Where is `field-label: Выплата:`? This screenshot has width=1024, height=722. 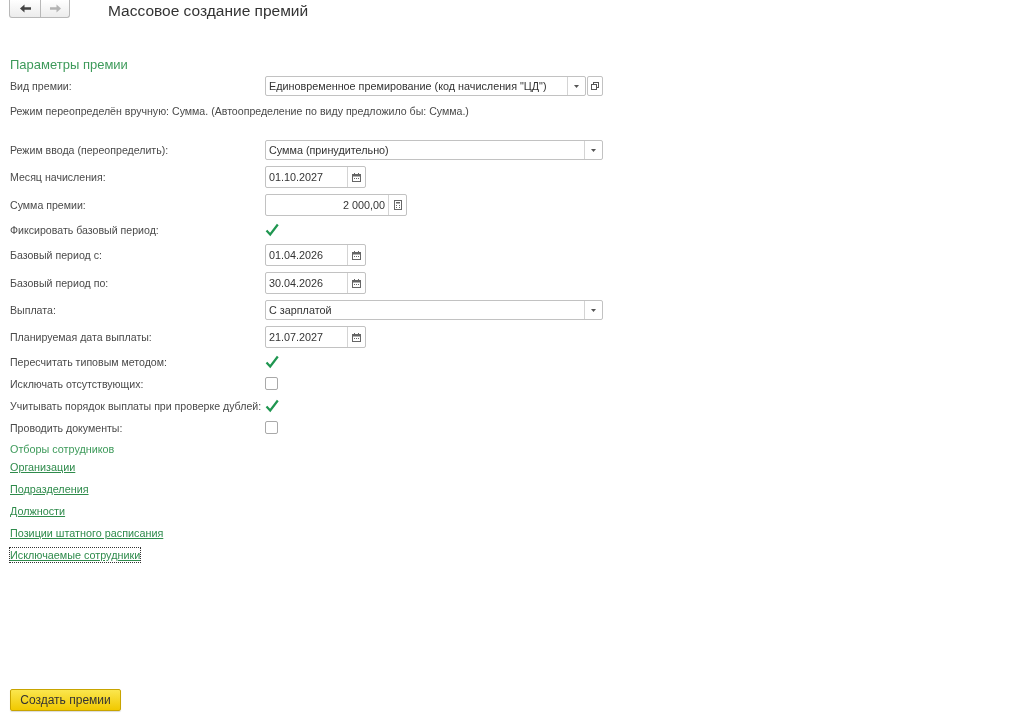
field-label: Выплата: is located at coordinates (33, 310).